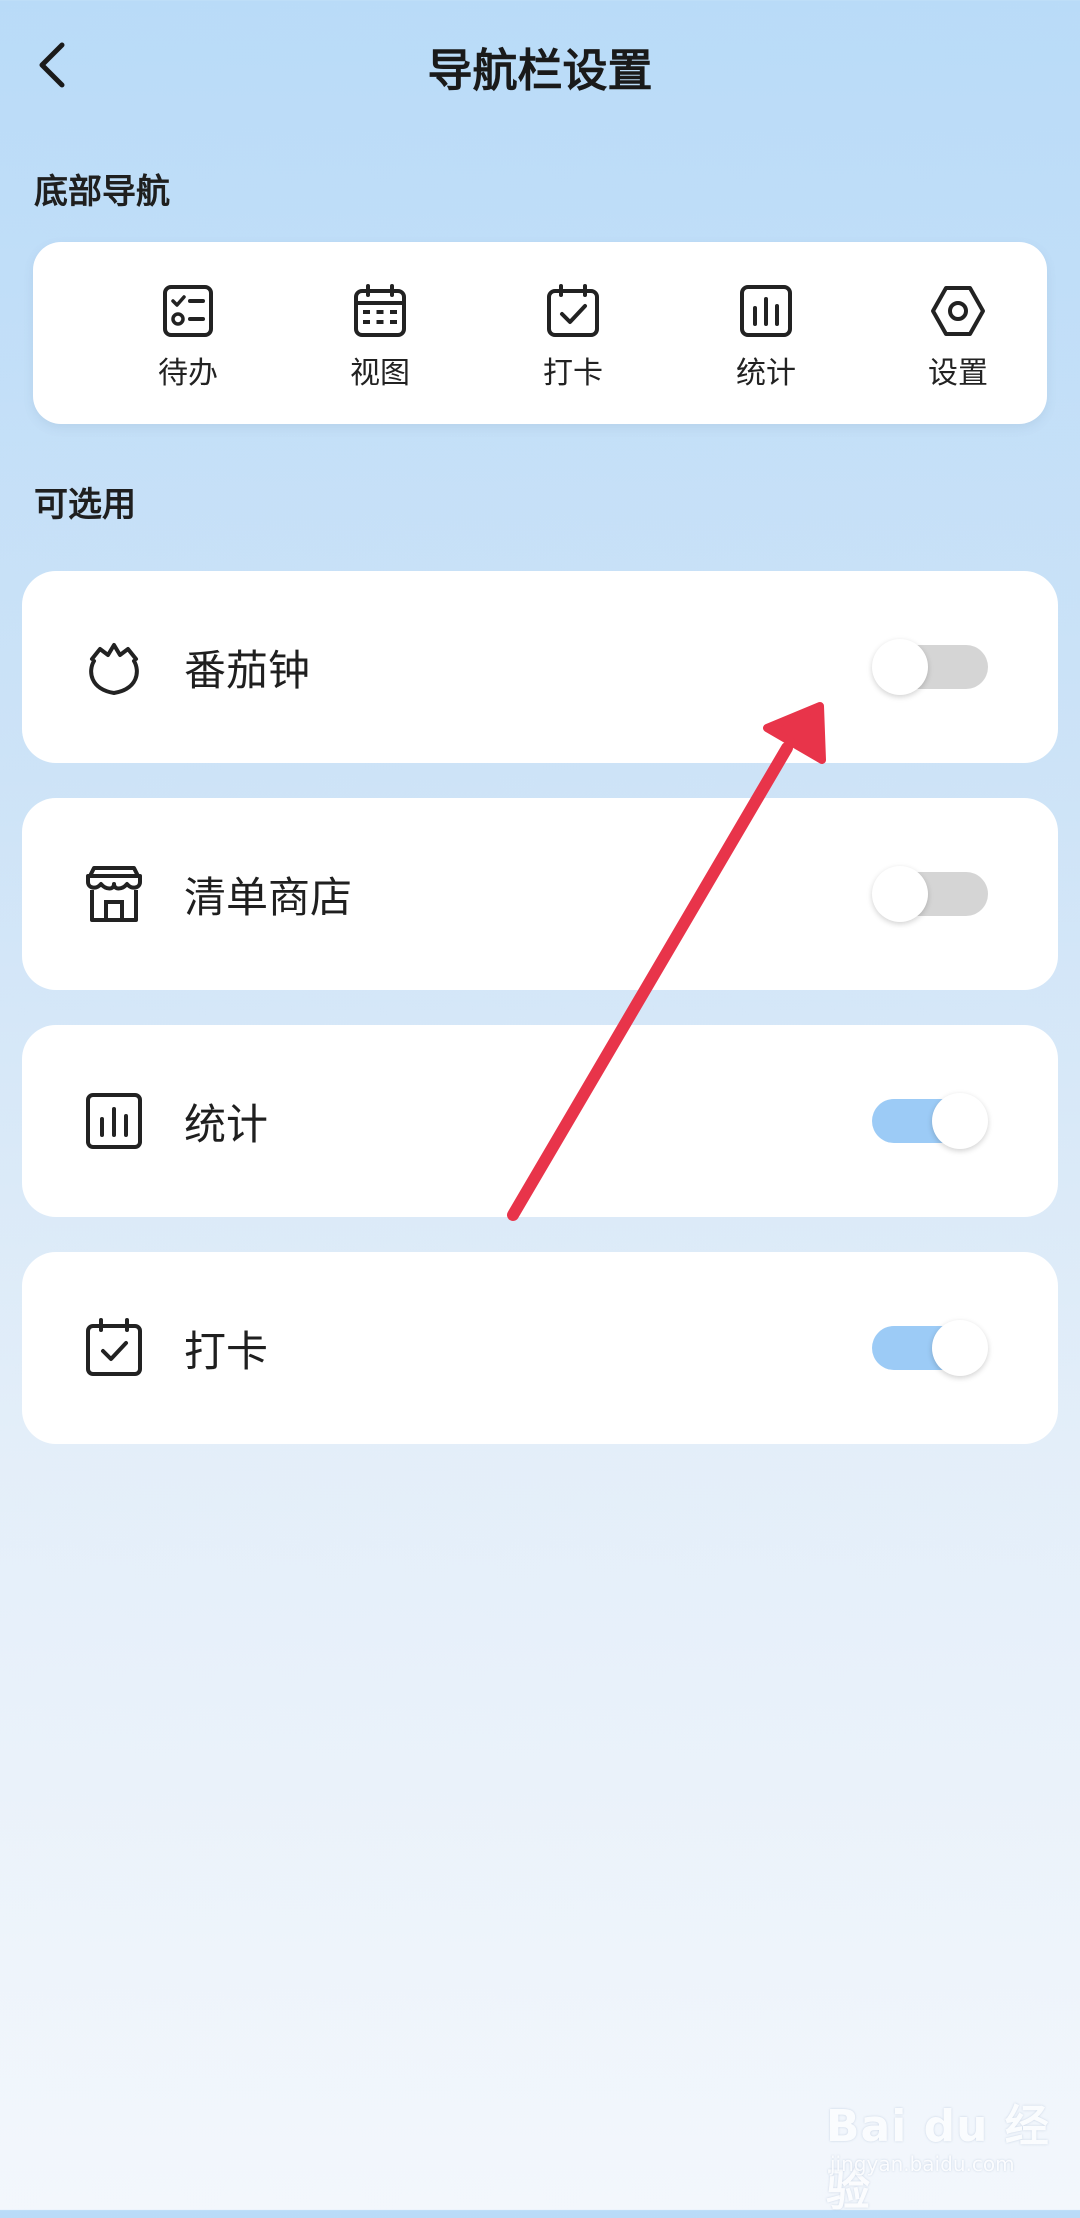 This screenshot has width=1080, height=2218. What do you see at coordinates (188, 373) in the screenshot?
I see `nav-item-label: 待办` at bounding box center [188, 373].